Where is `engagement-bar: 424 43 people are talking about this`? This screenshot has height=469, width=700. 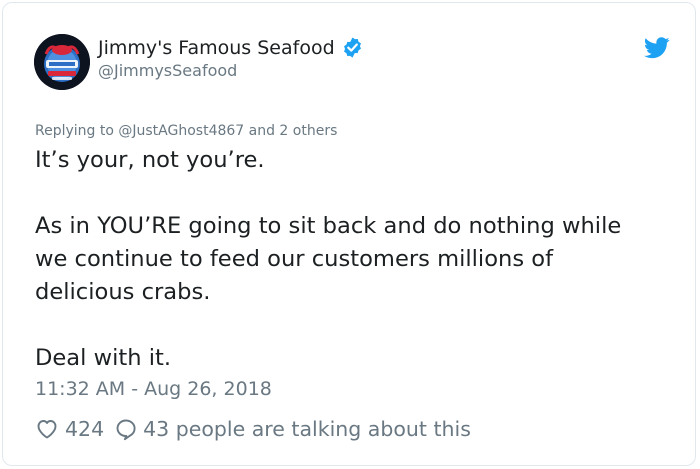 engagement-bar: 424 43 people are talking about this is located at coordinates (253, 429).